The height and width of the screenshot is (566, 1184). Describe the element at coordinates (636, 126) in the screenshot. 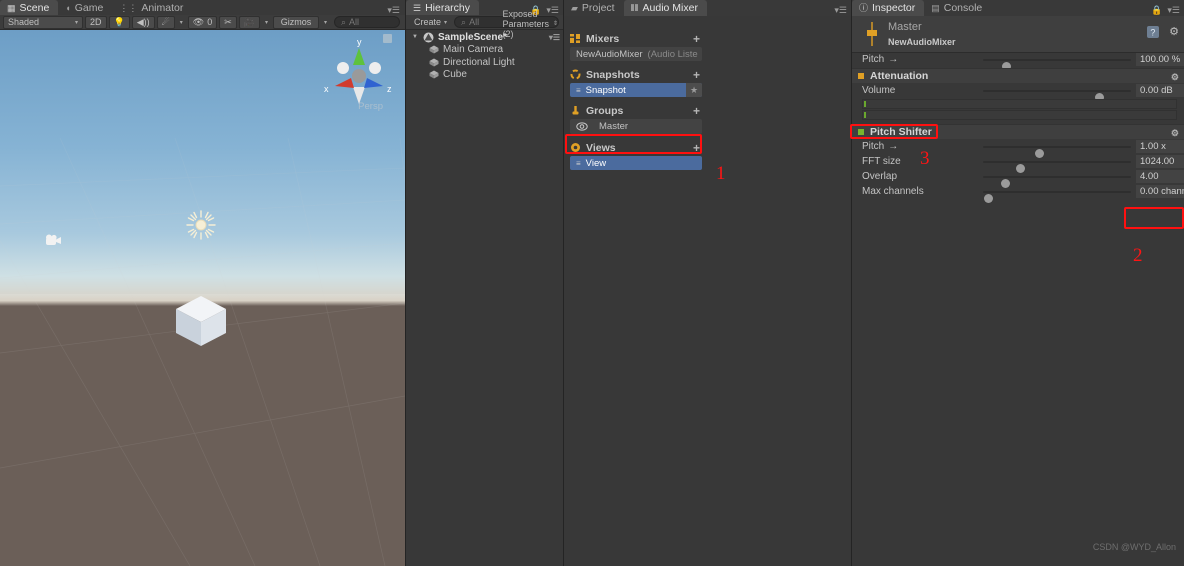

I see `groups-master-row: Master` at that location.